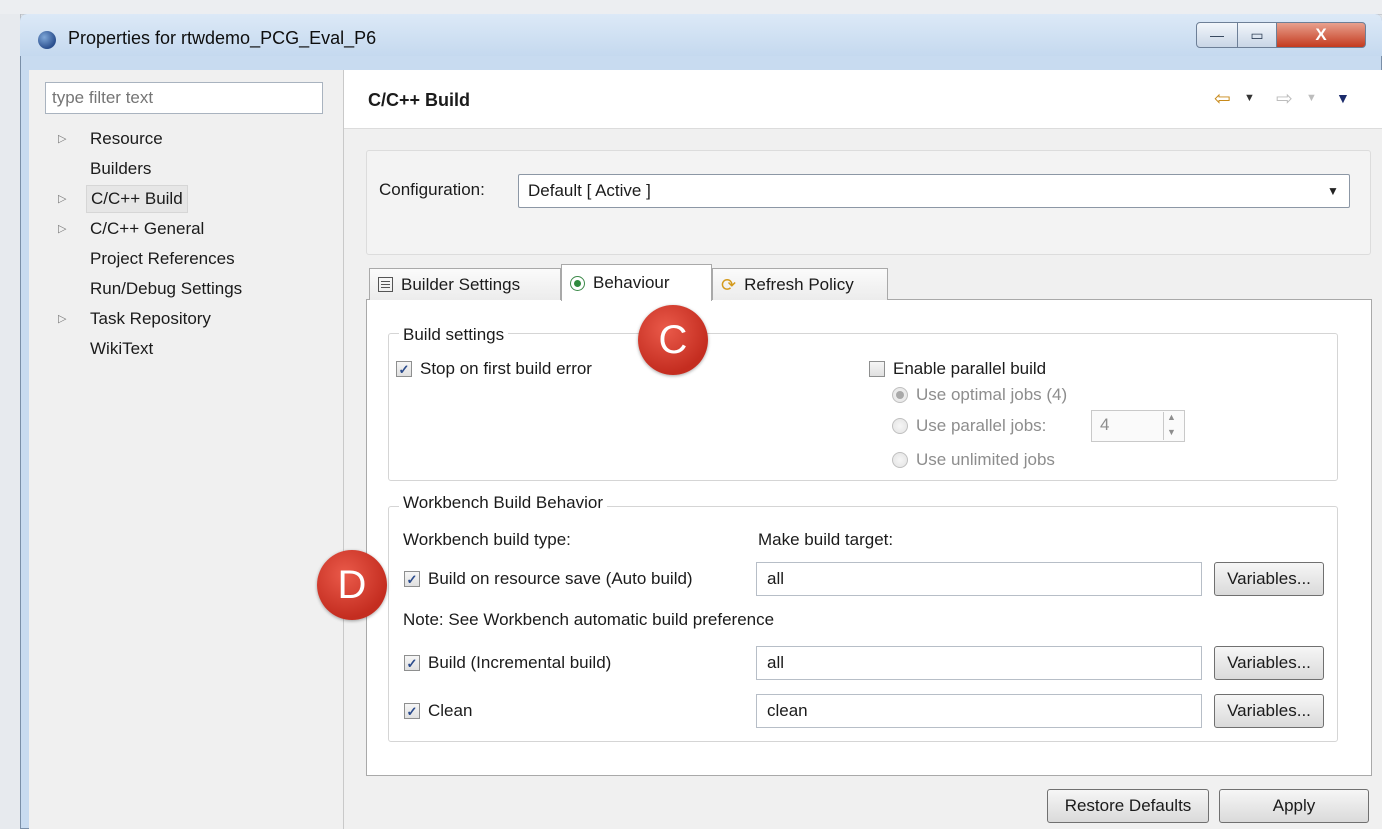  What do you see at coordinates (900, 426) in the screenshot?
I see `parallel-jobs-radio` at bounding box center [900, 426].